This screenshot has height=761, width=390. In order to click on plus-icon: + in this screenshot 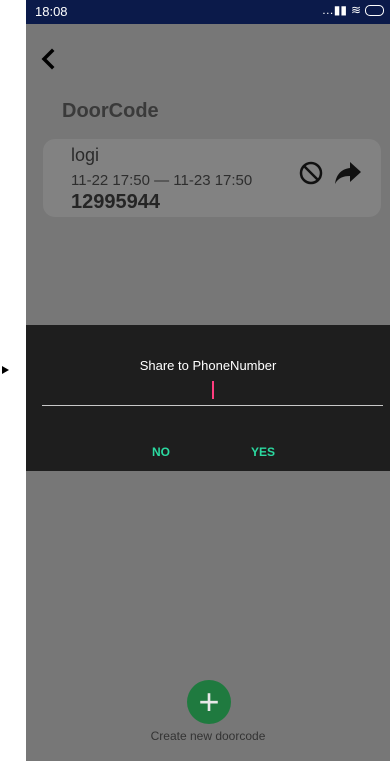, I will do `click(209, 701)`.